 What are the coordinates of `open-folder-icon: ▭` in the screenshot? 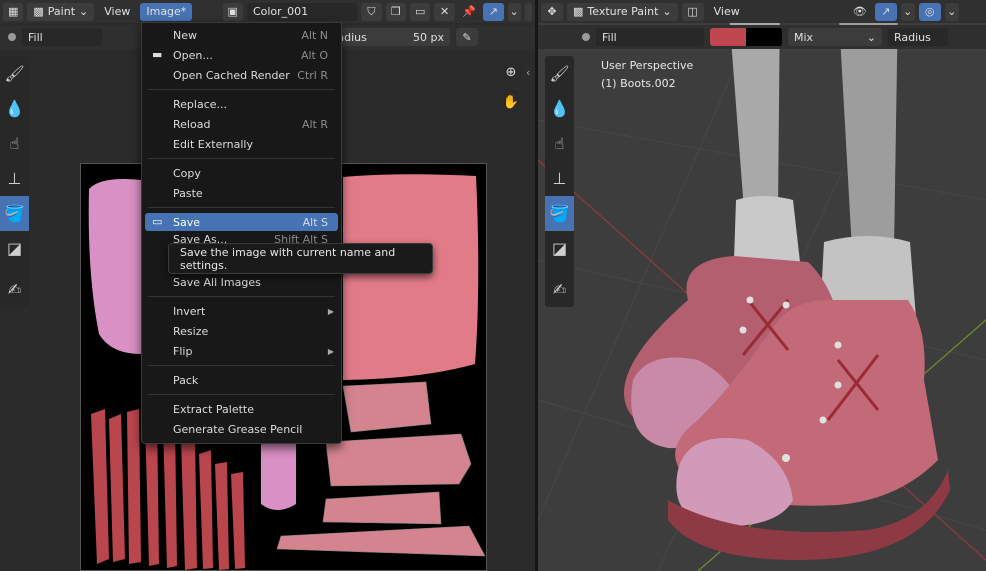 It's located at (420, 11).